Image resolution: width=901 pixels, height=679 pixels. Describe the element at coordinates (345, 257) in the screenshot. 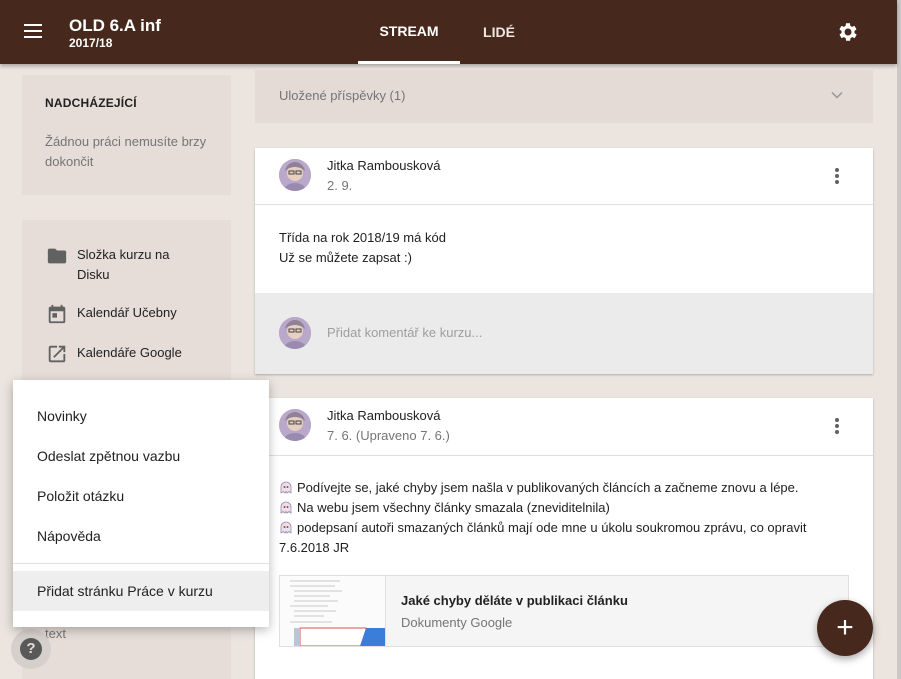

I see `post-body-line: Už se můžete zapsat :)` at that location.